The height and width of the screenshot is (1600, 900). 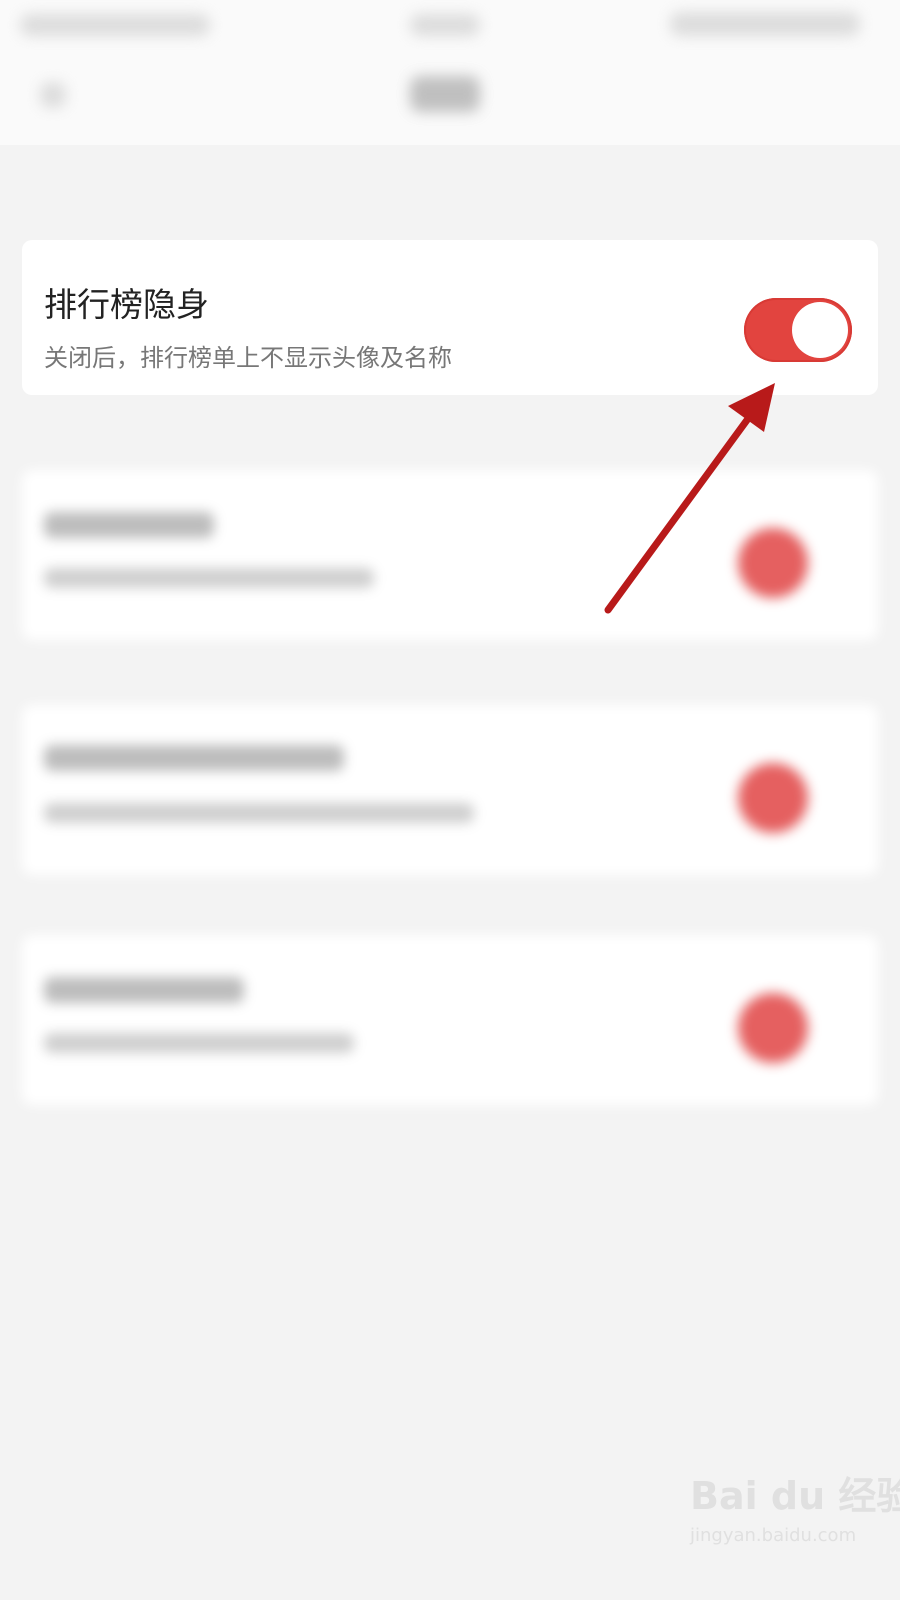 I want to click on status-bar, so click(x=450, y=25).